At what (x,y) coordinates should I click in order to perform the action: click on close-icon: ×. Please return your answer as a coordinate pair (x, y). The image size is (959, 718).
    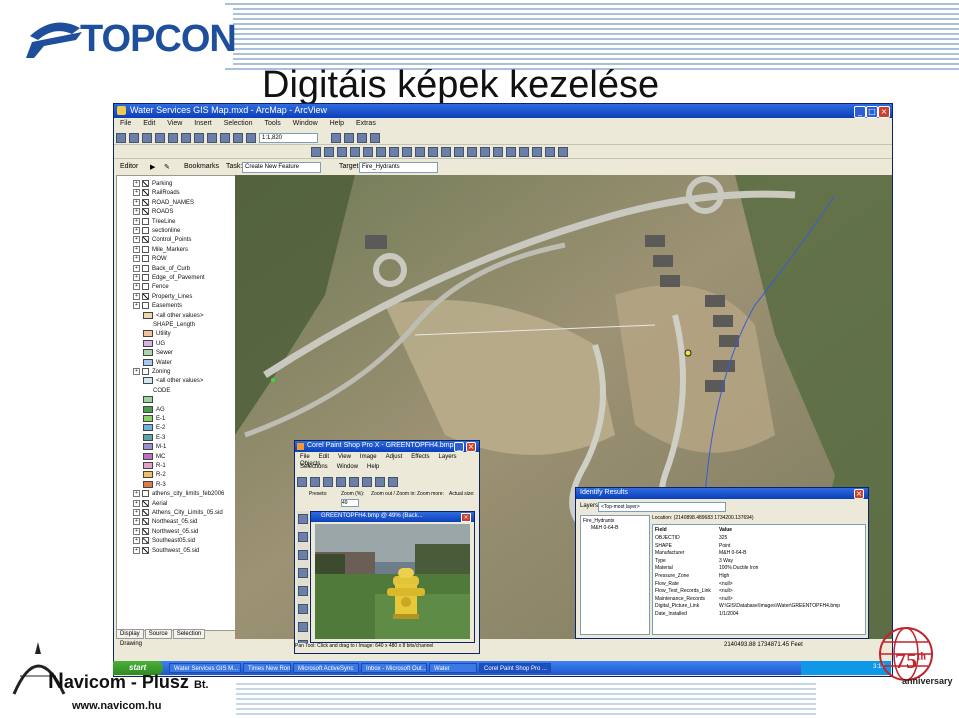
    Looking at the image, I should click on (884, 112).